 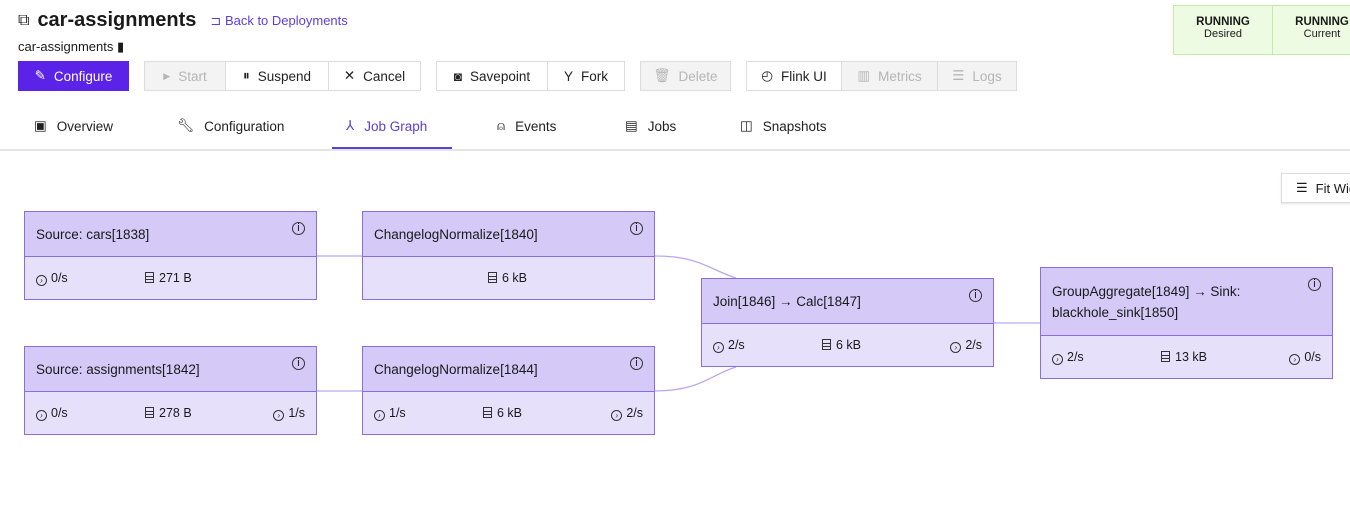 I want to click on node-metrics: › 0/s 271 B, so click(x=170, y=278).